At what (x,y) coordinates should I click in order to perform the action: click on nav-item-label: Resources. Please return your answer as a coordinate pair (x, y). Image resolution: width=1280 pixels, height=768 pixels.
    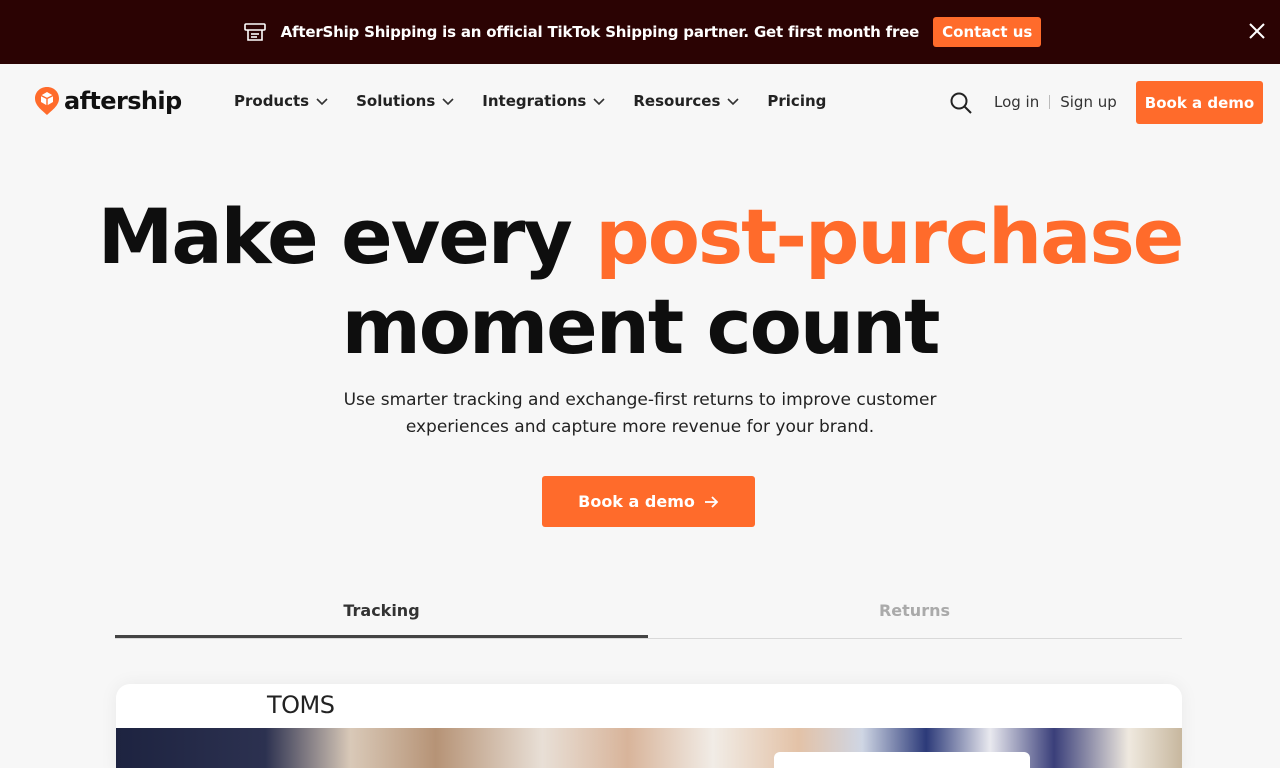
    Looking at the image, I should click on (677, 101).